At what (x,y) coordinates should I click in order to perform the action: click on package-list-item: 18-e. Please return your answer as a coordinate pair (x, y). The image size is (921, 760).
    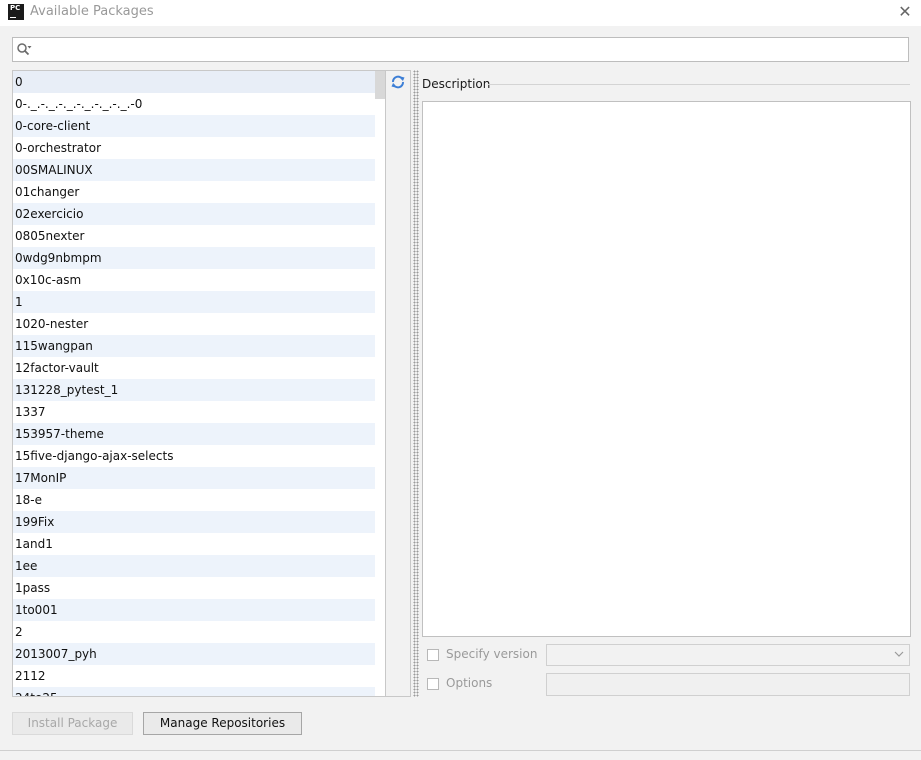
    Looking at the image, I should click on (199, 500).